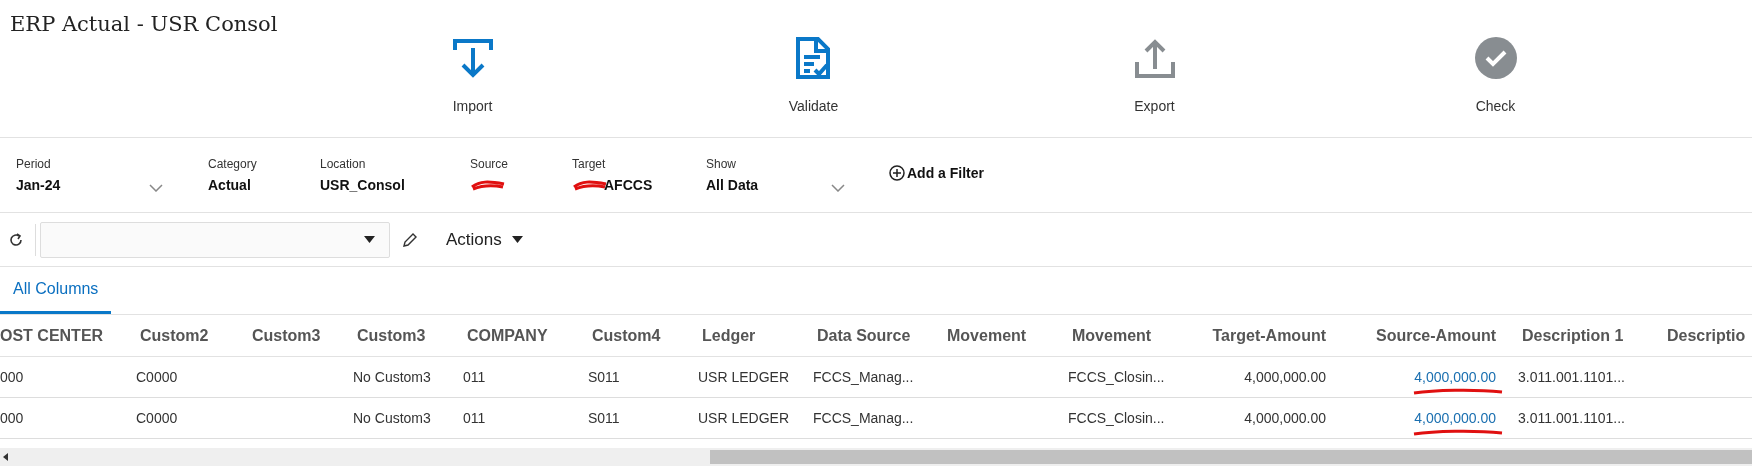  Describe the element at coordinates (507, 335) in the screenshot. I see `column-header: COMPANY` at that location.